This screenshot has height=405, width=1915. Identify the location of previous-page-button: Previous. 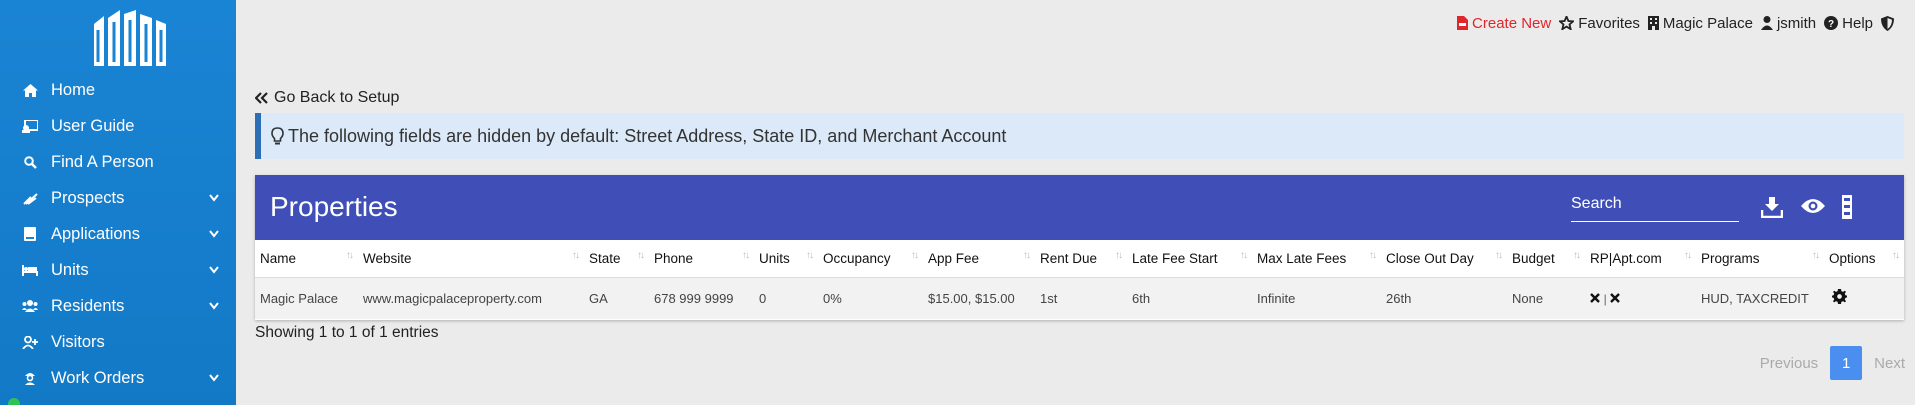
(1789, 363).